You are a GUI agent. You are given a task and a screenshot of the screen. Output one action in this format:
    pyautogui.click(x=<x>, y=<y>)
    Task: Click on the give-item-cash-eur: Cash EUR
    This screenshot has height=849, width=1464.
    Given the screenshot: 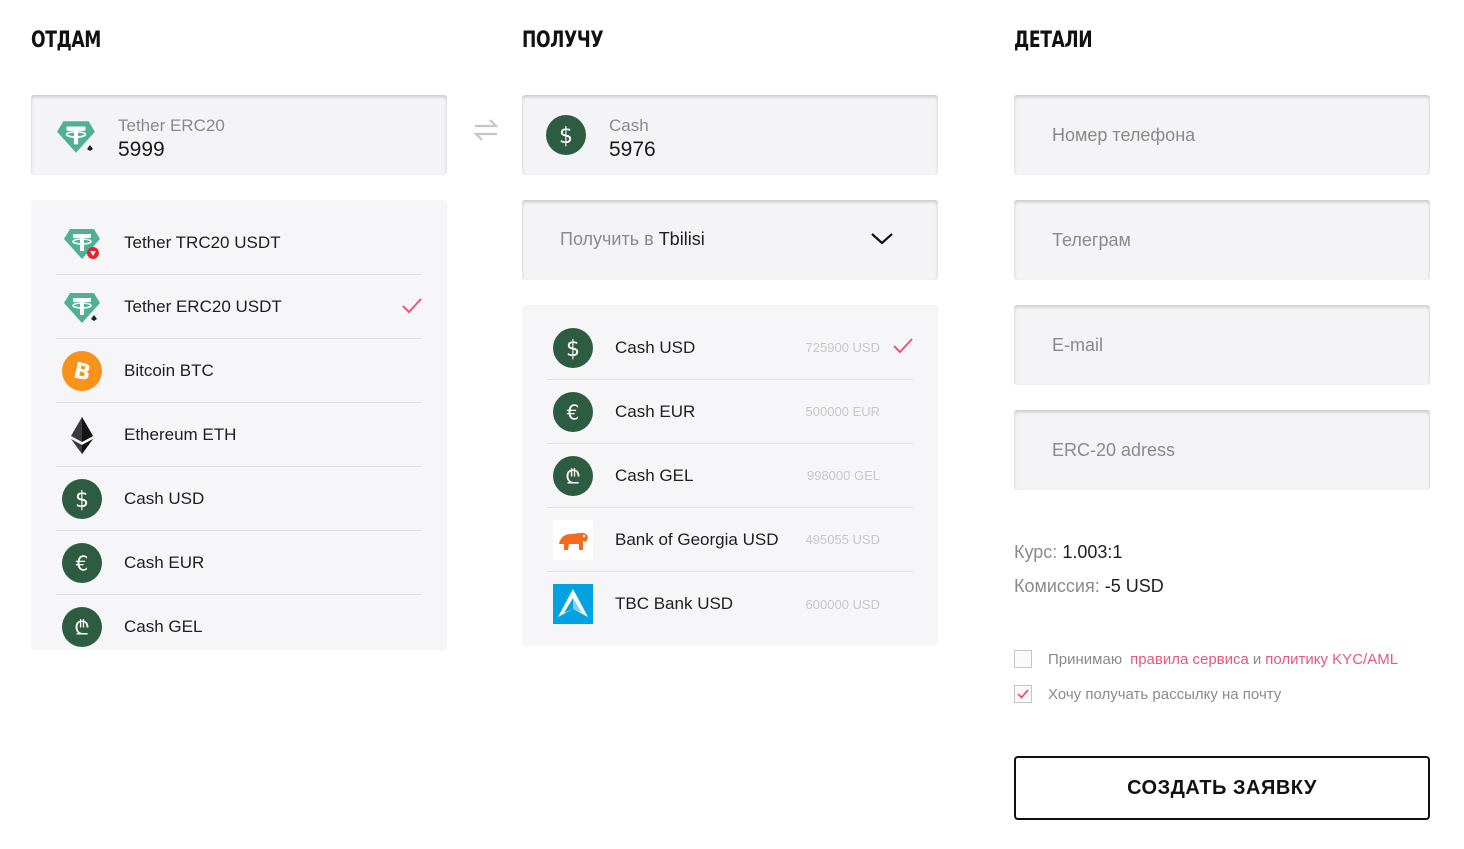 What is the action you would take?
    pyautogui.click(x=239, y=563)
    